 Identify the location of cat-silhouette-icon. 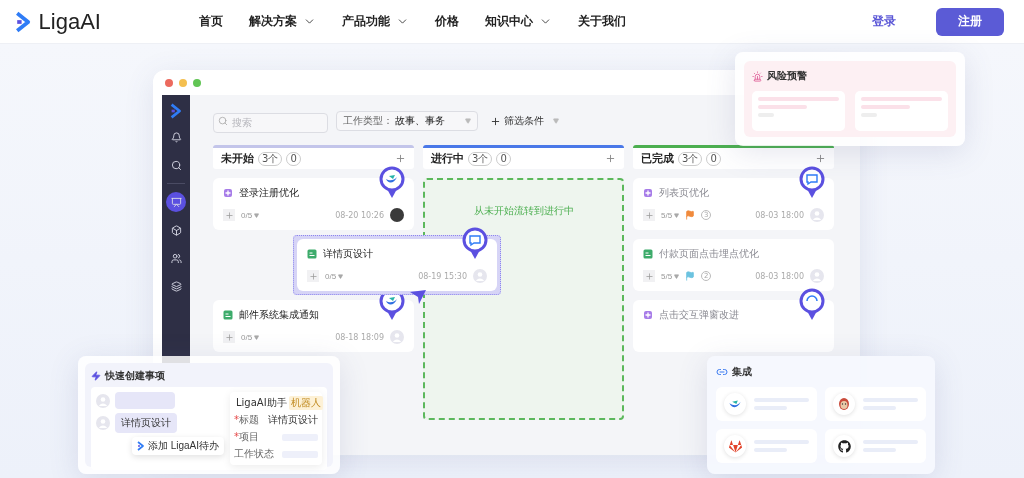
(844, 446).